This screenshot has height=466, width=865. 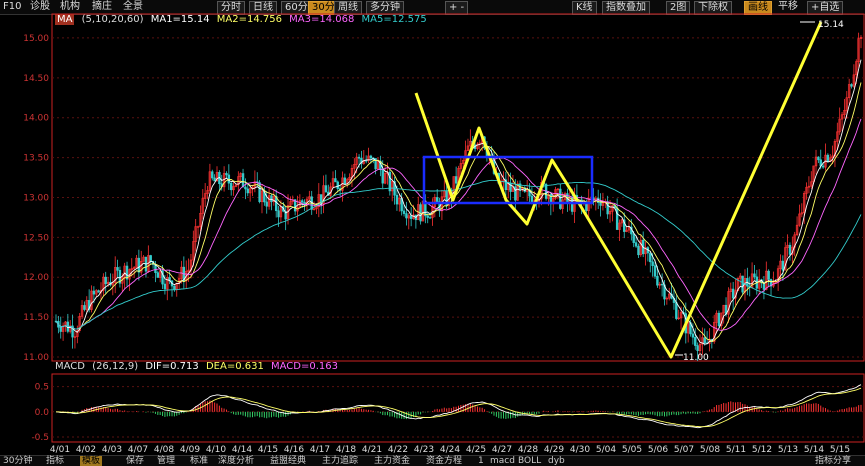 I want to click on date-tick-label: 4/10, so click(x=216, y=450).